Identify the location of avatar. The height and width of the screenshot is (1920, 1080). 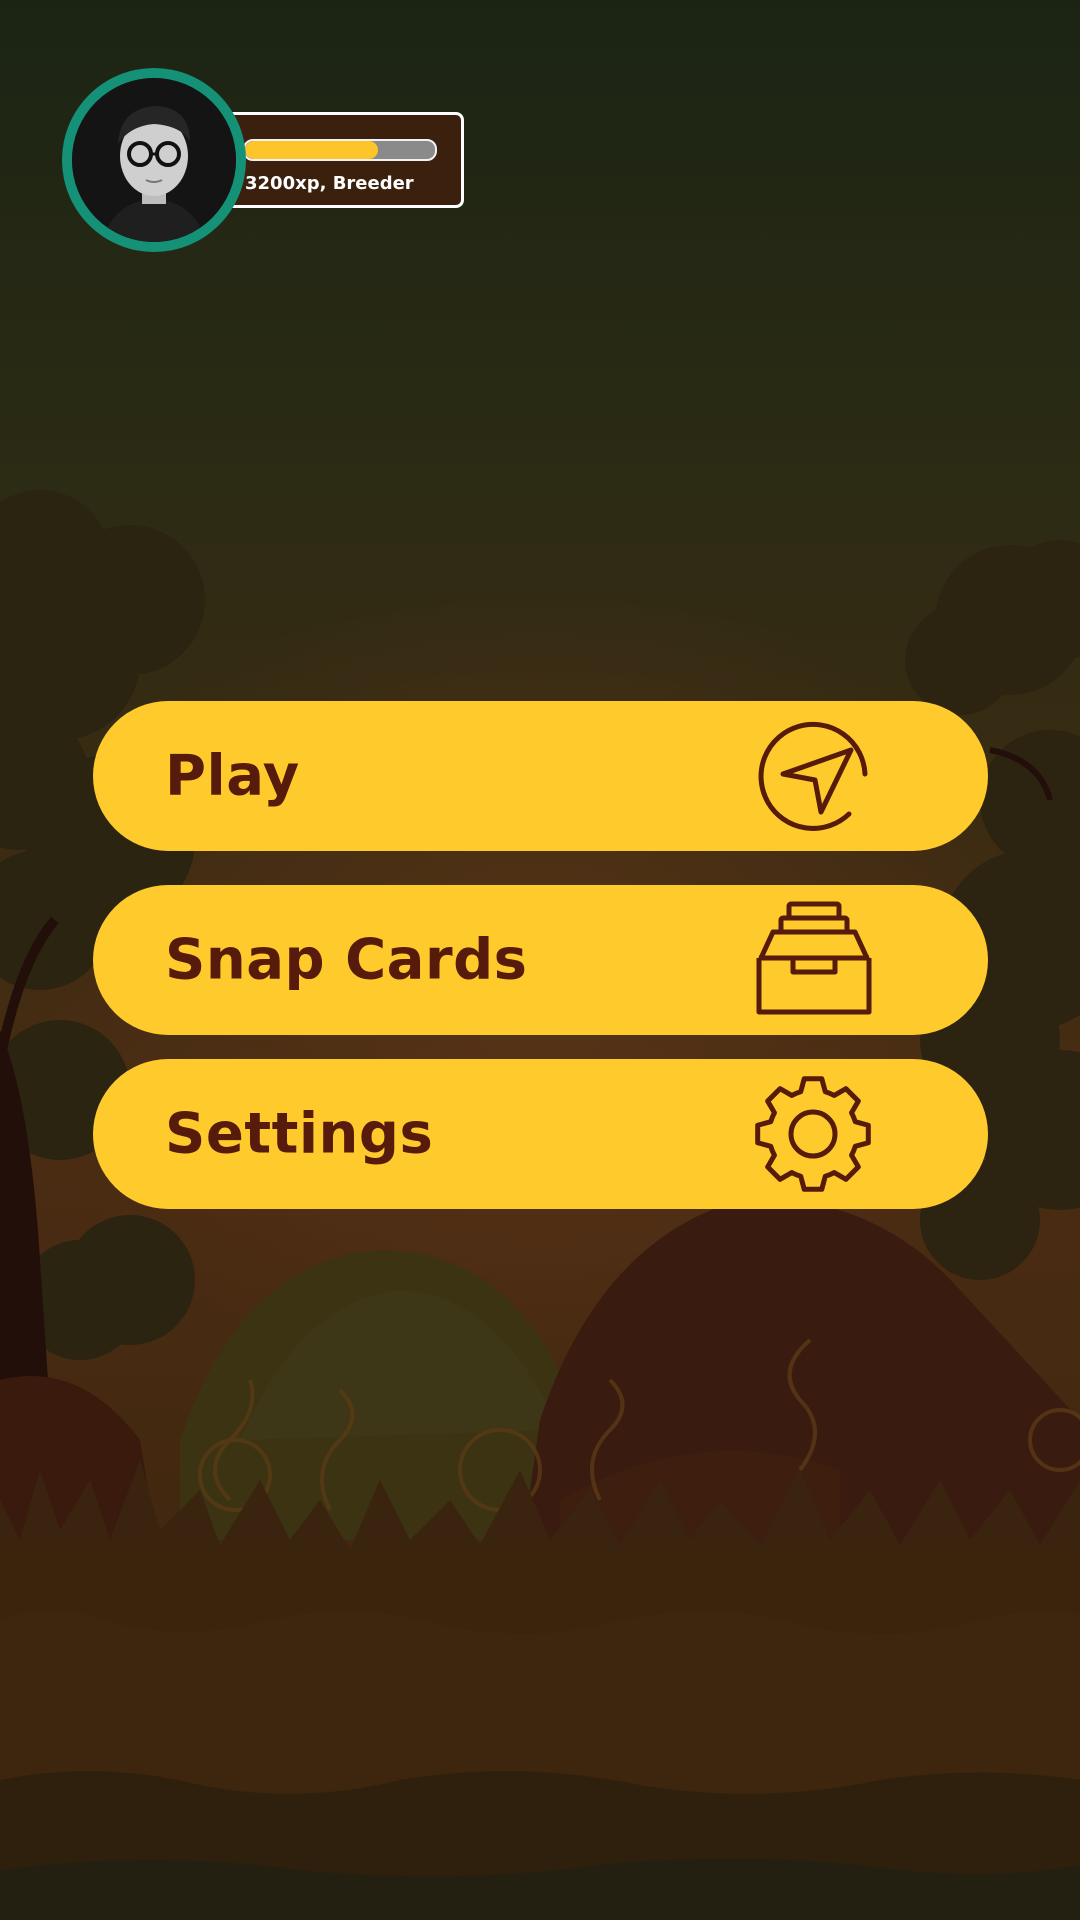
(154, 160).